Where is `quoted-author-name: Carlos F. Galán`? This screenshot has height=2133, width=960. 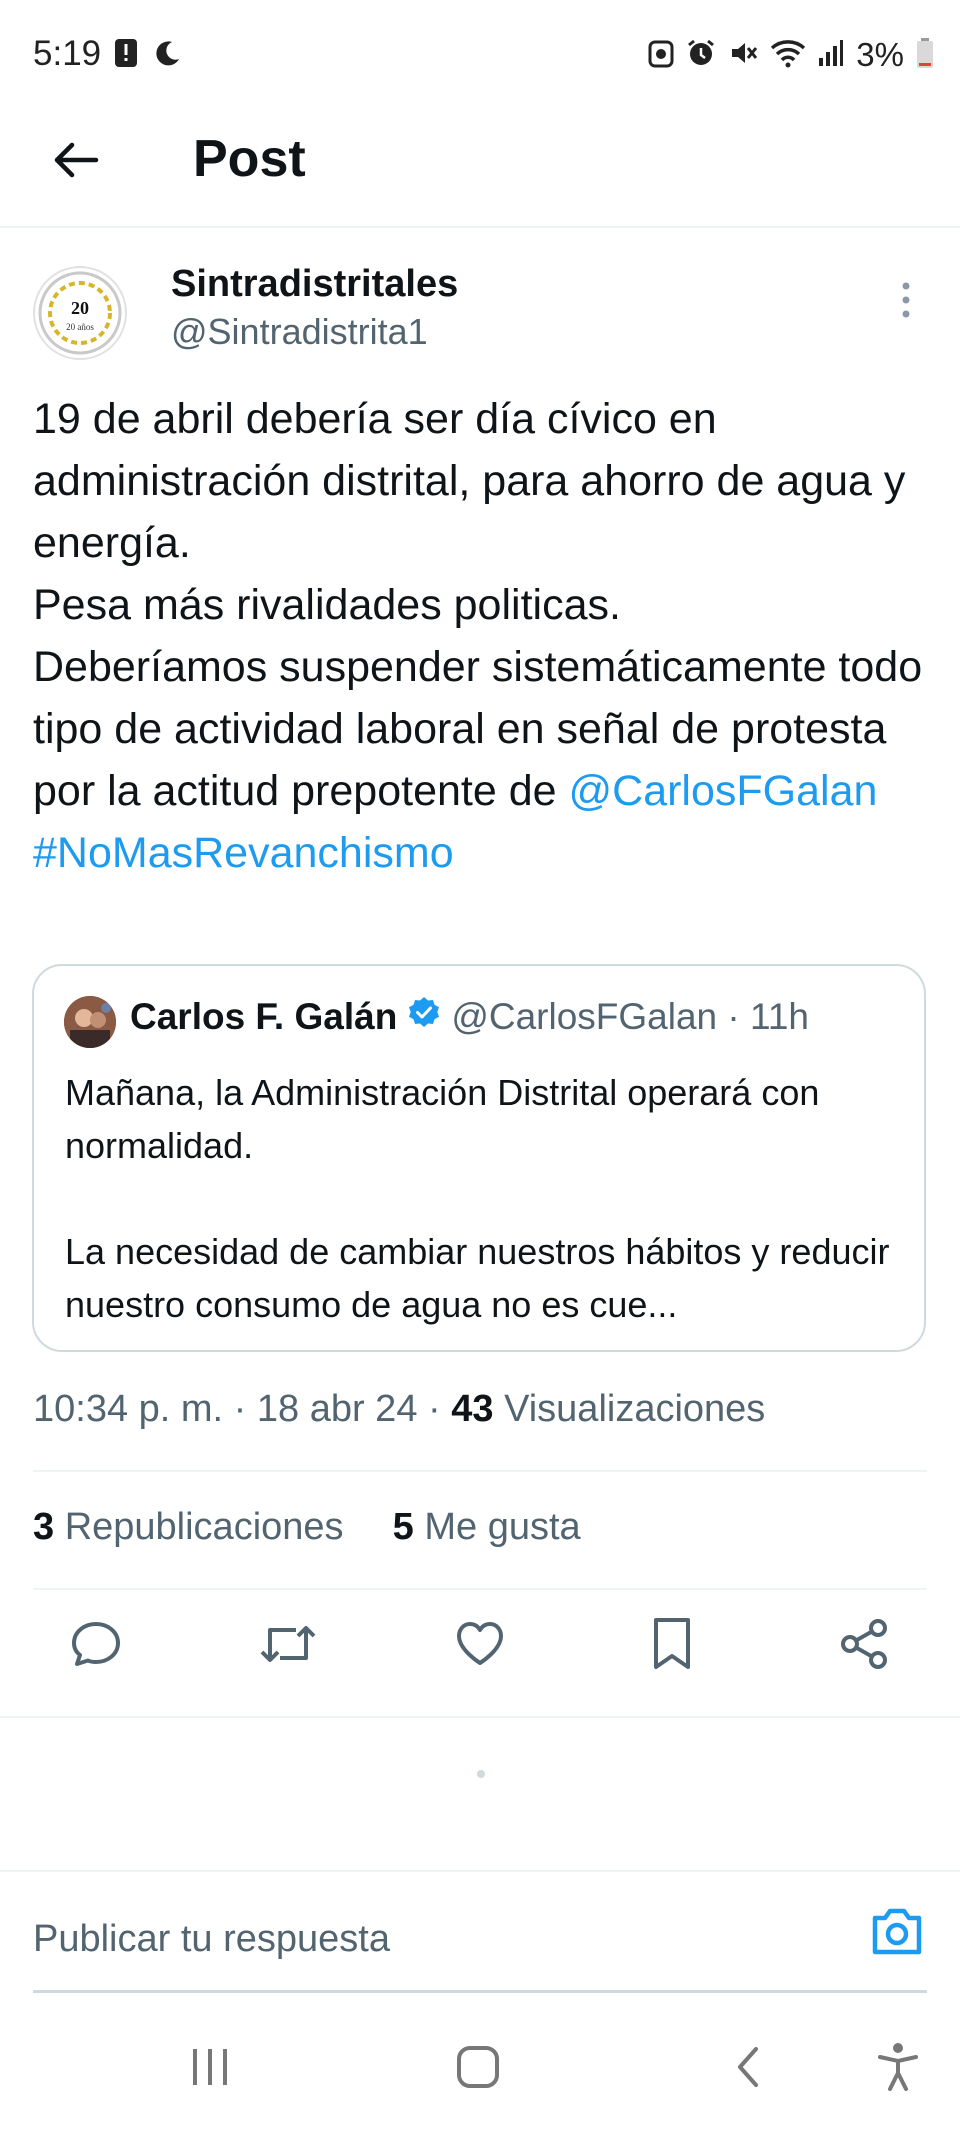
quoted-author-name: Carlos F. Galán is located at coordinates (264, 1016).